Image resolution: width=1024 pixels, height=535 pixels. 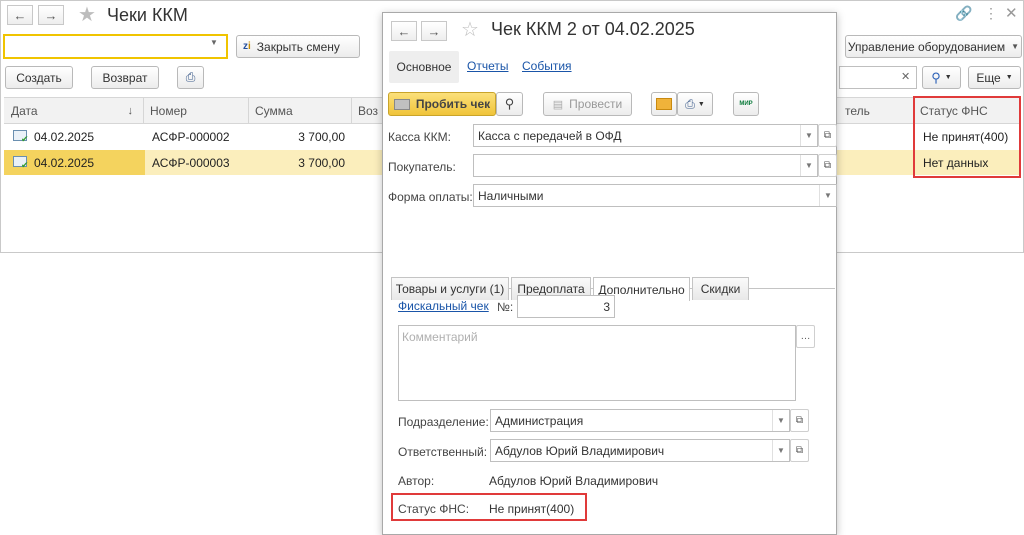 What do you see at coordinates (489, 507) in the screenshot?
I see `fns-status-highlight` at bounding box center [489, 507].